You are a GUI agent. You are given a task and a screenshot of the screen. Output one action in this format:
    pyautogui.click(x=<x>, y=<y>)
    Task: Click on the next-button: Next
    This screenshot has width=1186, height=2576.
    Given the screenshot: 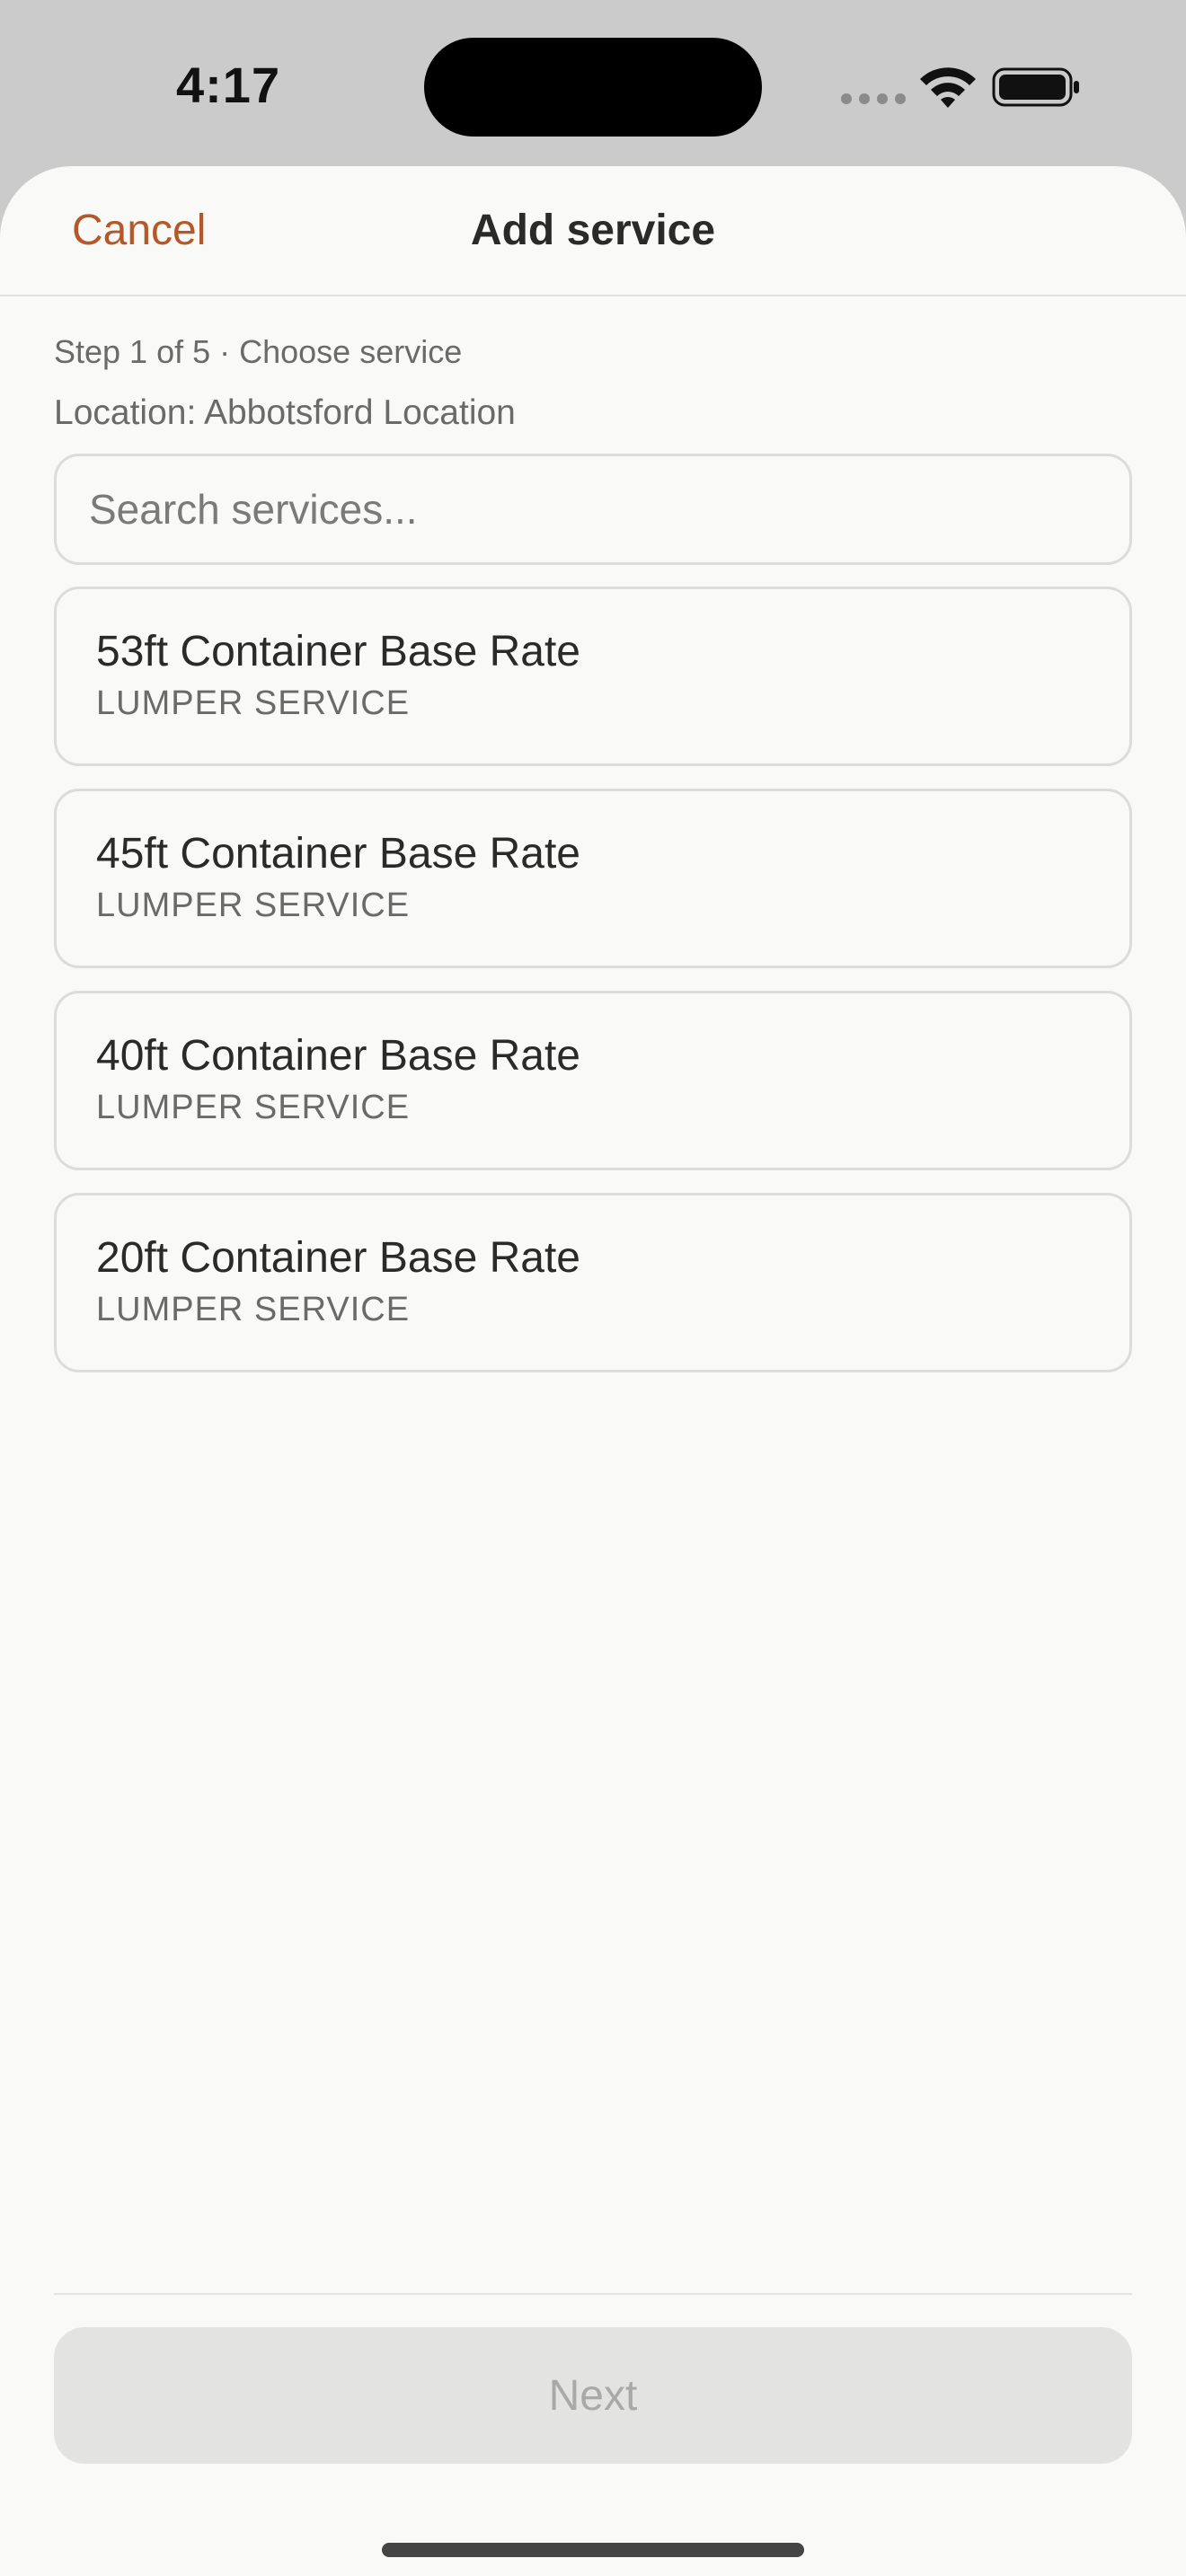 What is the action you would take?
    pyautogui.click(x=593, y=2395)
    